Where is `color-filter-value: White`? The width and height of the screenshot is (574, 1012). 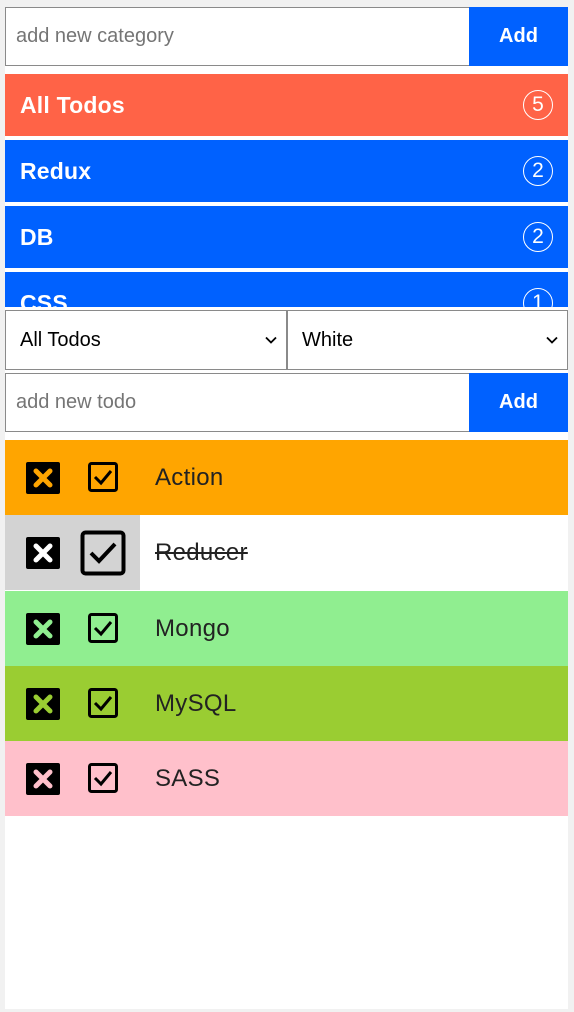 color-filter-value: White is located at coordinates (328, 339).